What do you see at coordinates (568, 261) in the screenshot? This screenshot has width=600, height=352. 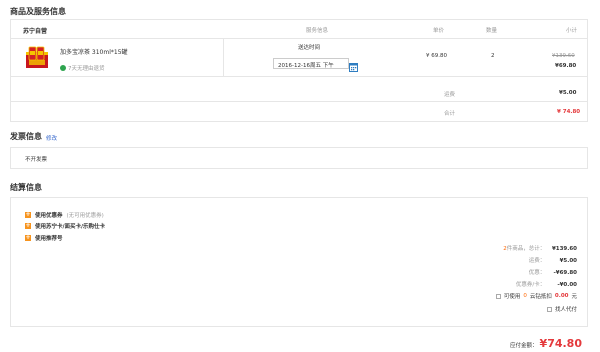 I see `summary-shipping-value: ¥5.00` at bounding box center [568, 261].